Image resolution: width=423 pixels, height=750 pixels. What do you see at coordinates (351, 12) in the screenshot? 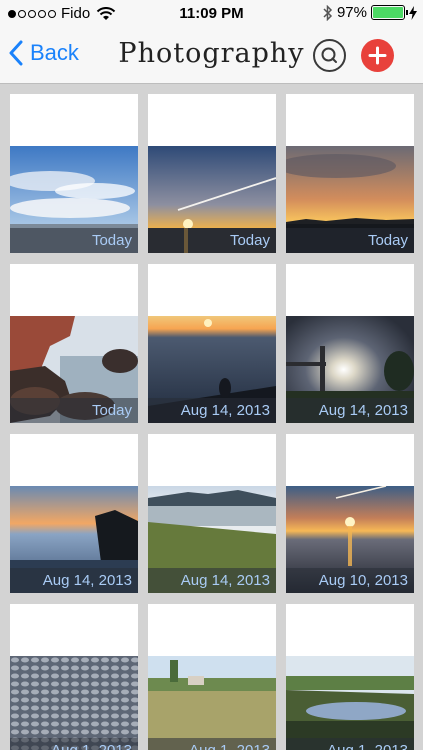
I see `battery-percent: 97%` at bounding box center [351, 12].